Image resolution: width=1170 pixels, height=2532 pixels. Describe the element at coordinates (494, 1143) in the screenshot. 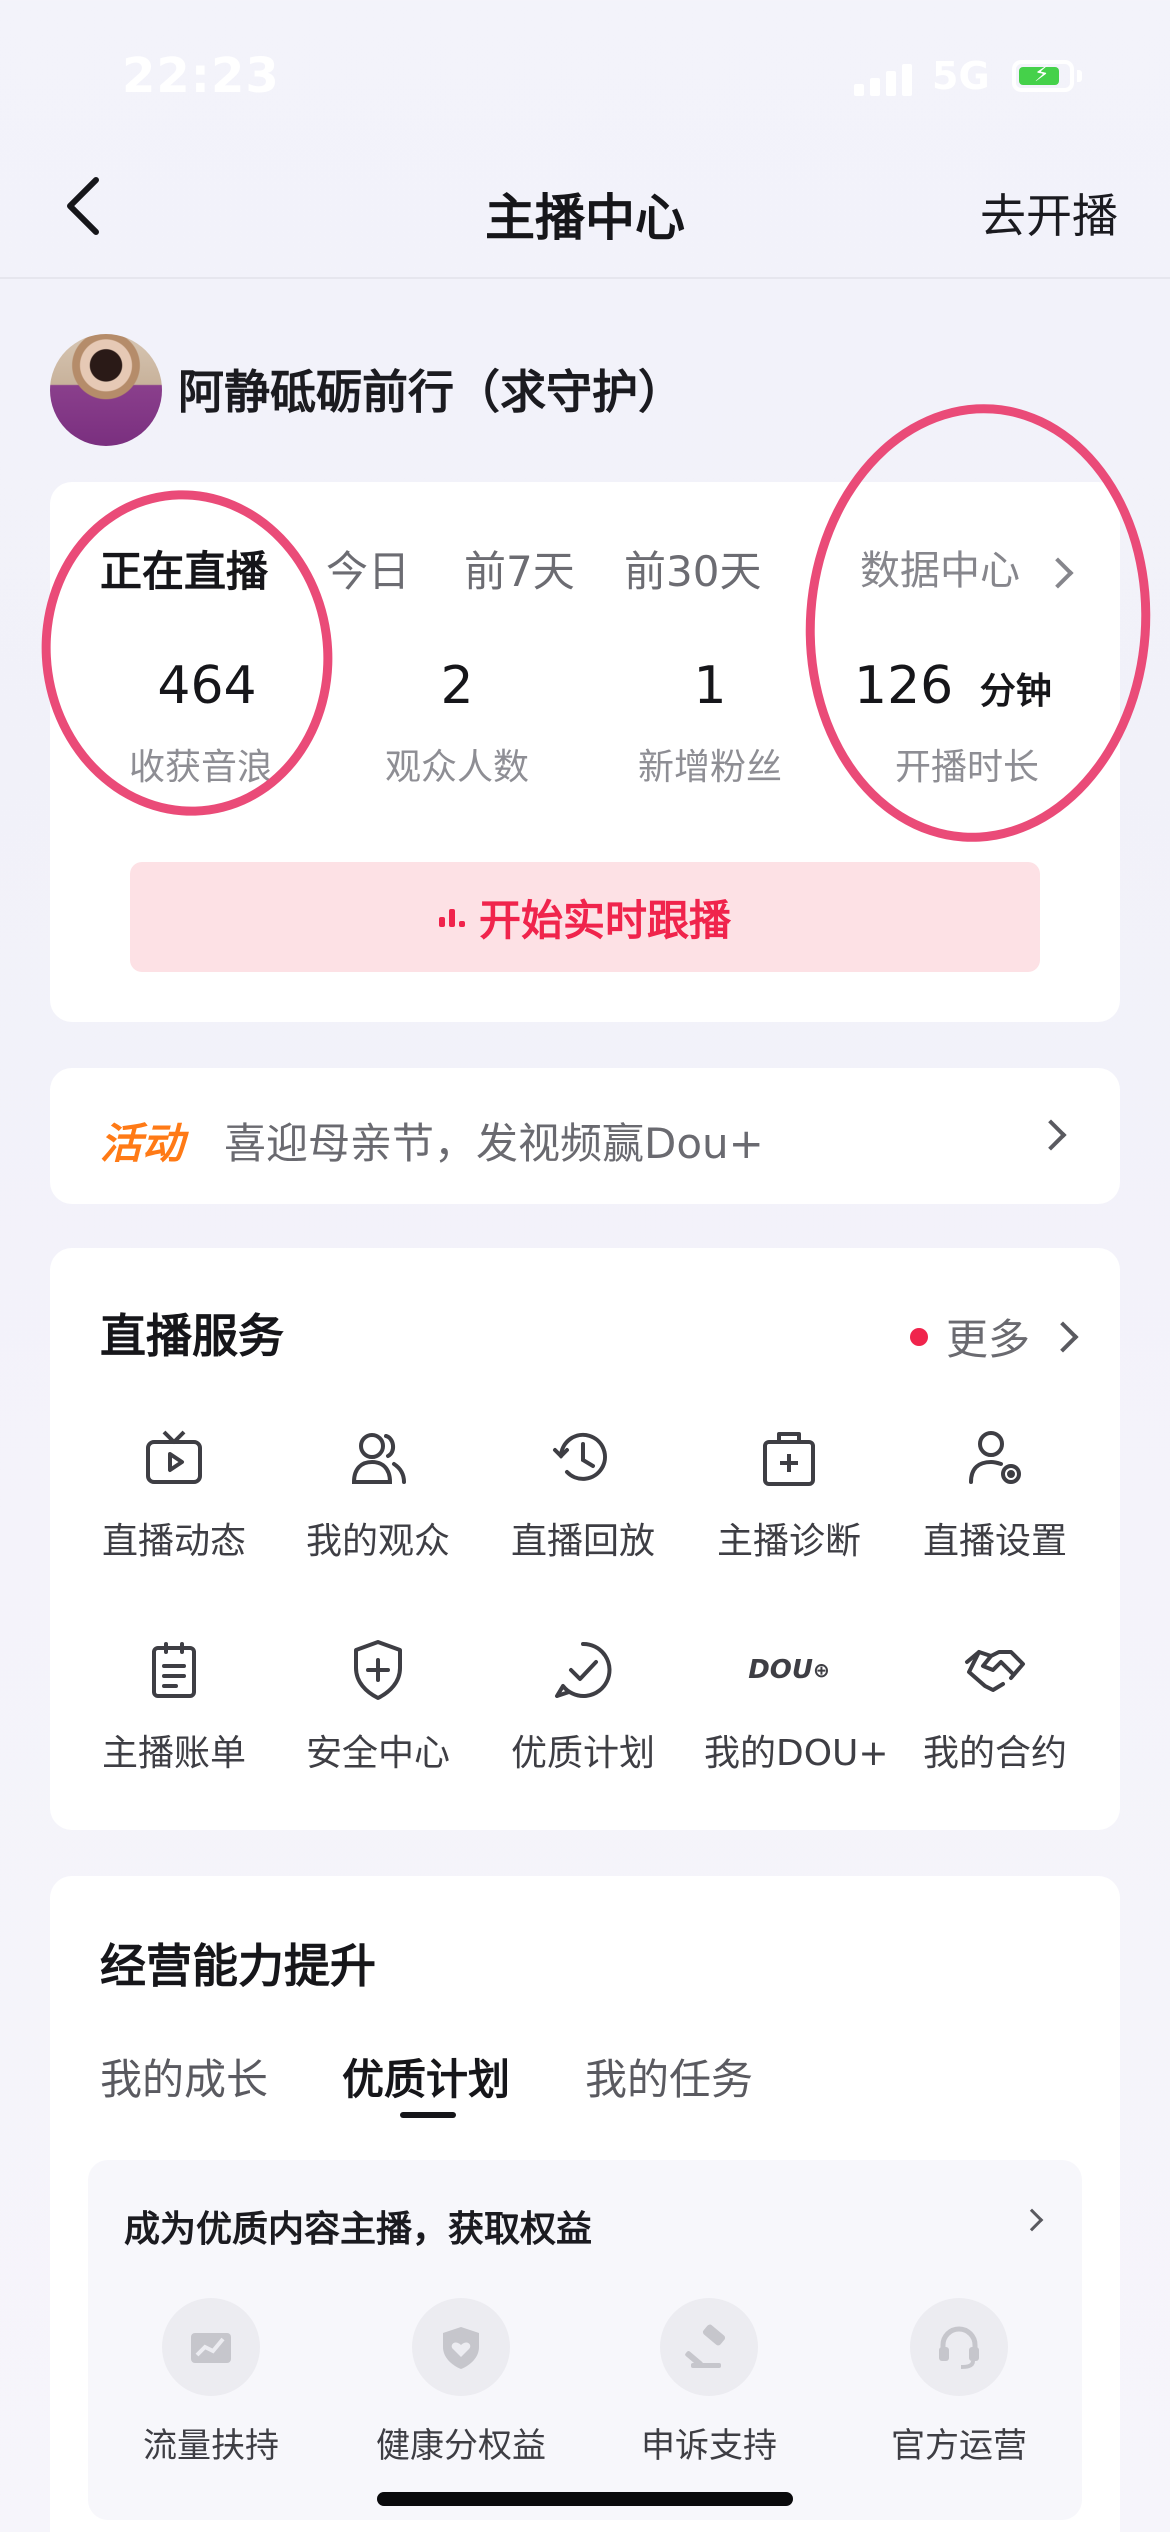

I see `activity-text: 喜迎母亲节，发视频赢Dou+` at that location.